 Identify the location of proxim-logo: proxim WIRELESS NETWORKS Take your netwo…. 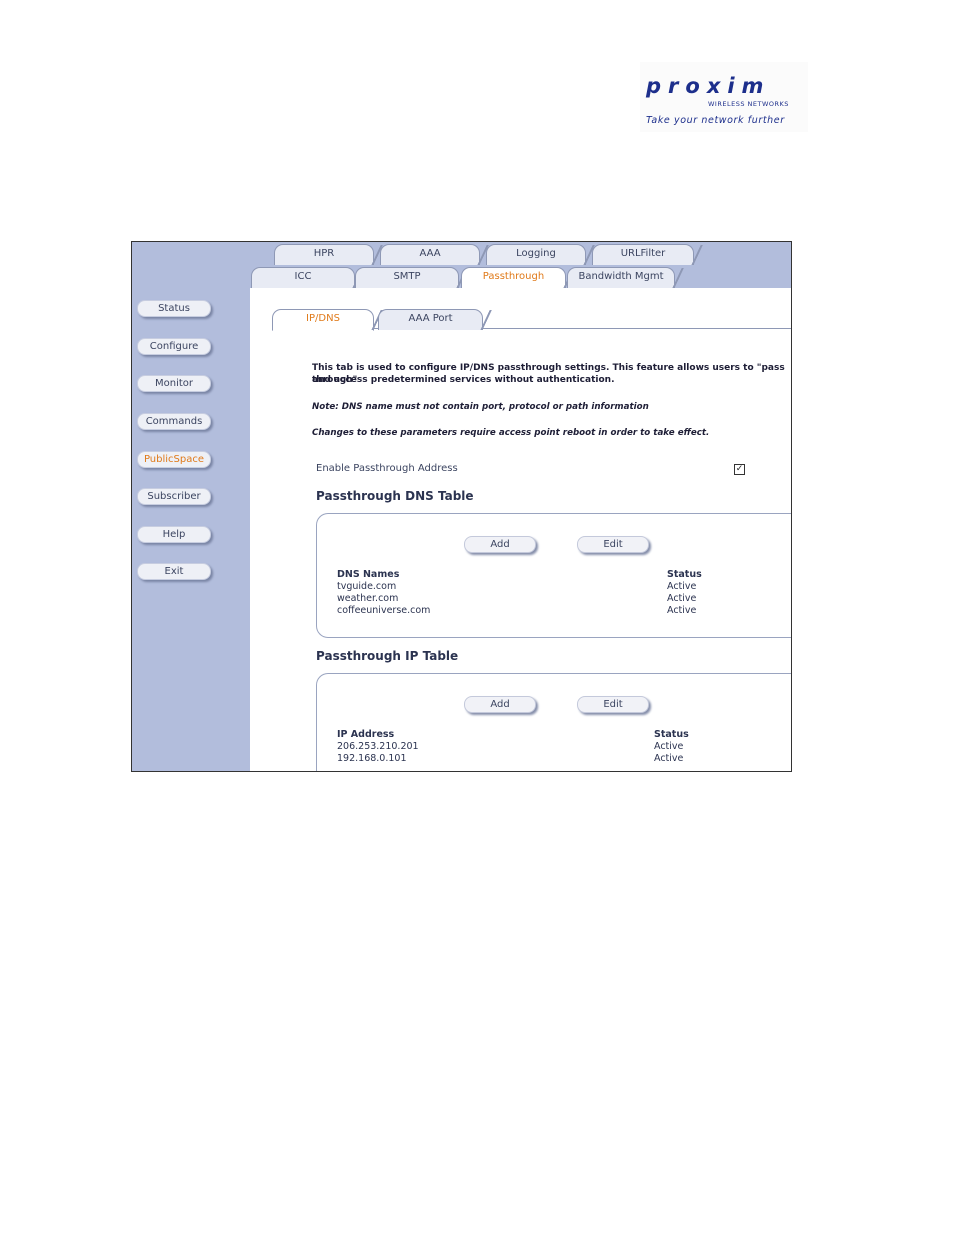
(724, 97).